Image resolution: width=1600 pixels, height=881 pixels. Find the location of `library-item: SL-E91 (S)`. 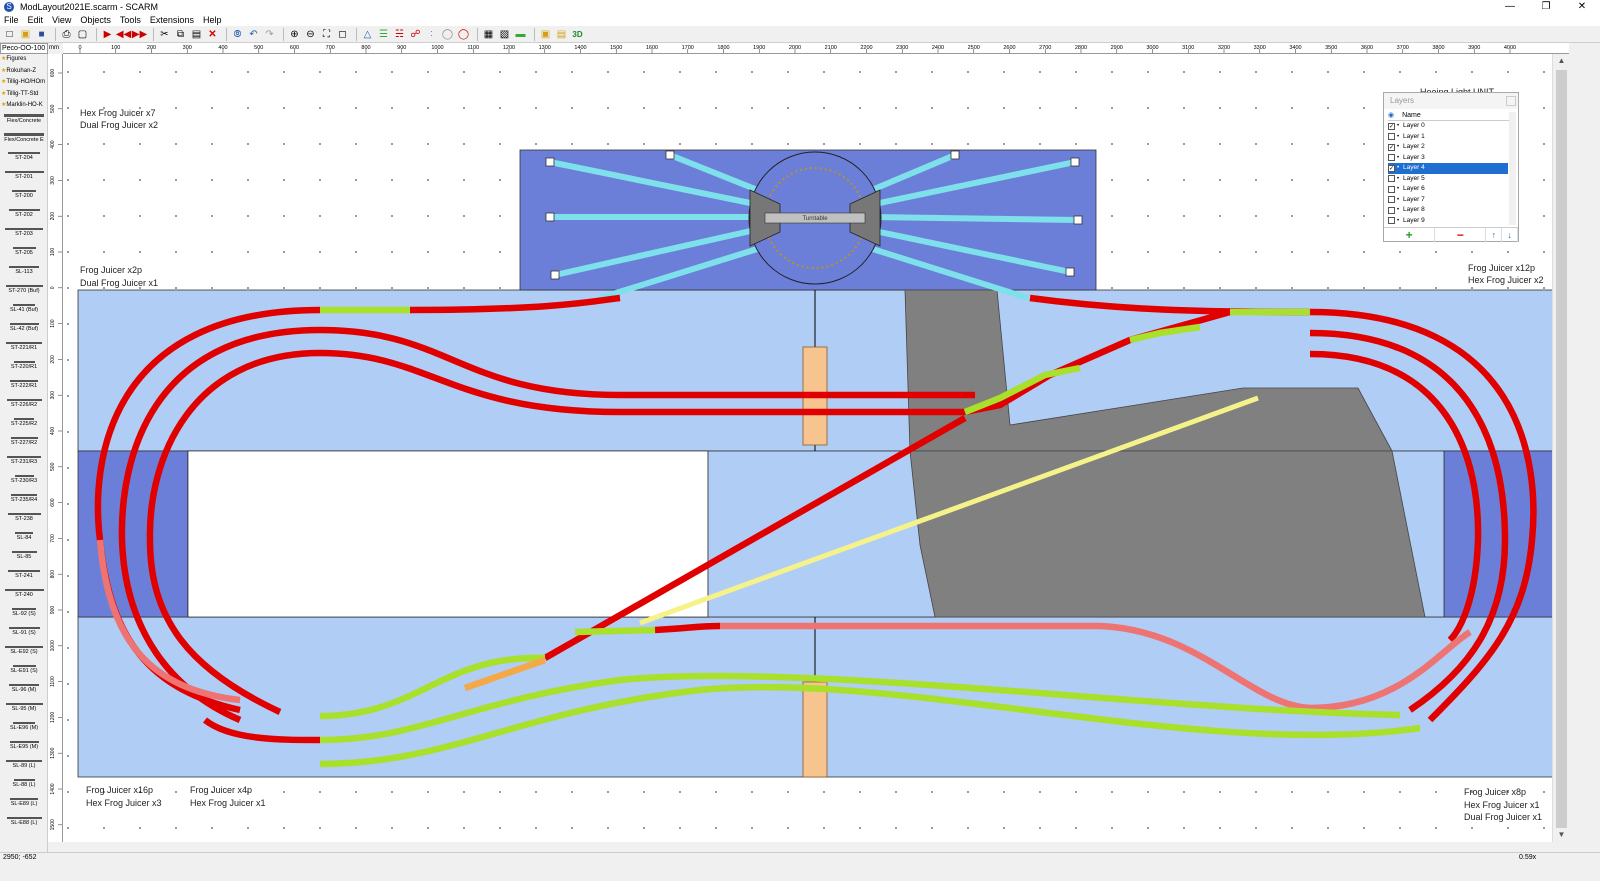

library-item: SL-E91 (S) is located at coordinates (24, 669).